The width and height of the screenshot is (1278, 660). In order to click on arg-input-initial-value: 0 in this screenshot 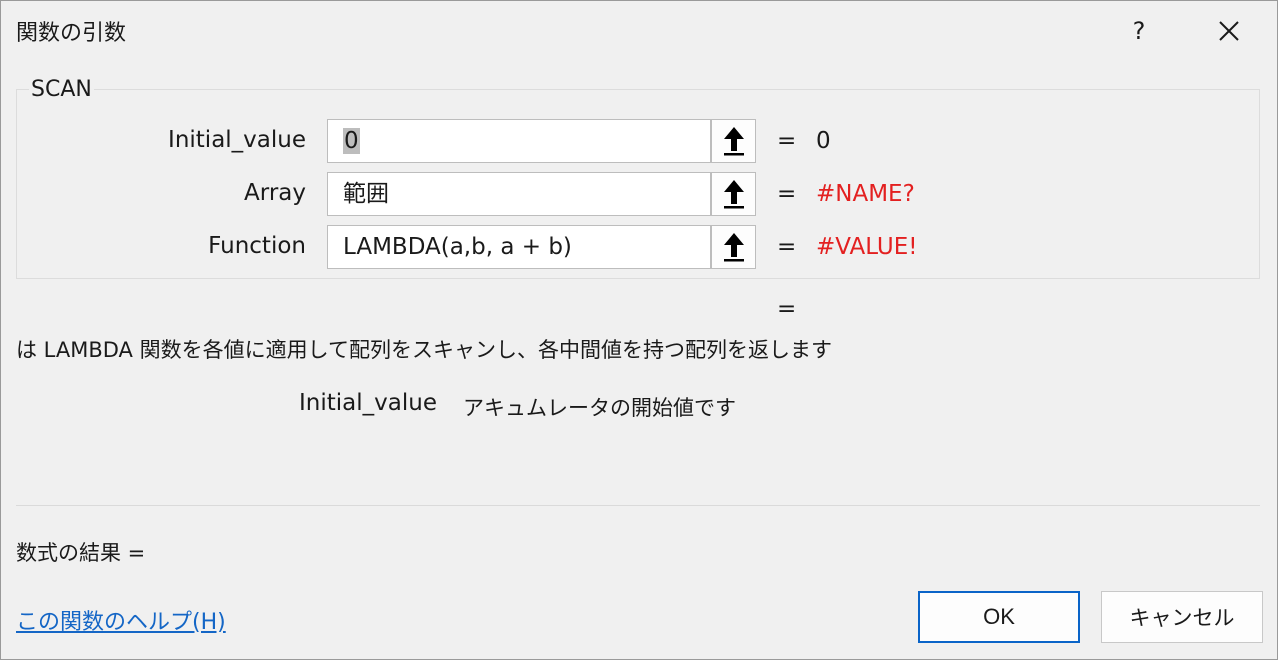, I will do `click(519, 141)`.